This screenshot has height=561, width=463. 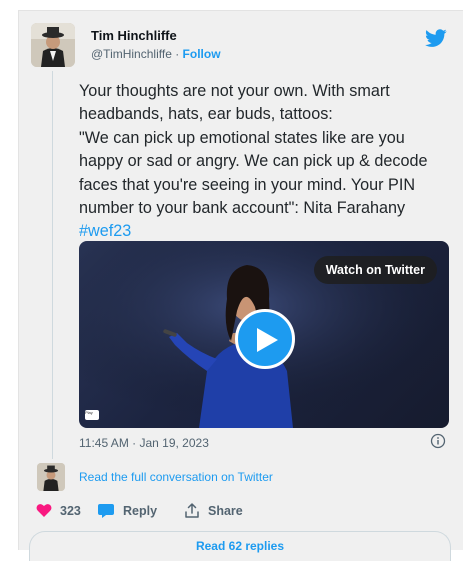 I want to click on author-avatar, so click(x=53, y=45).